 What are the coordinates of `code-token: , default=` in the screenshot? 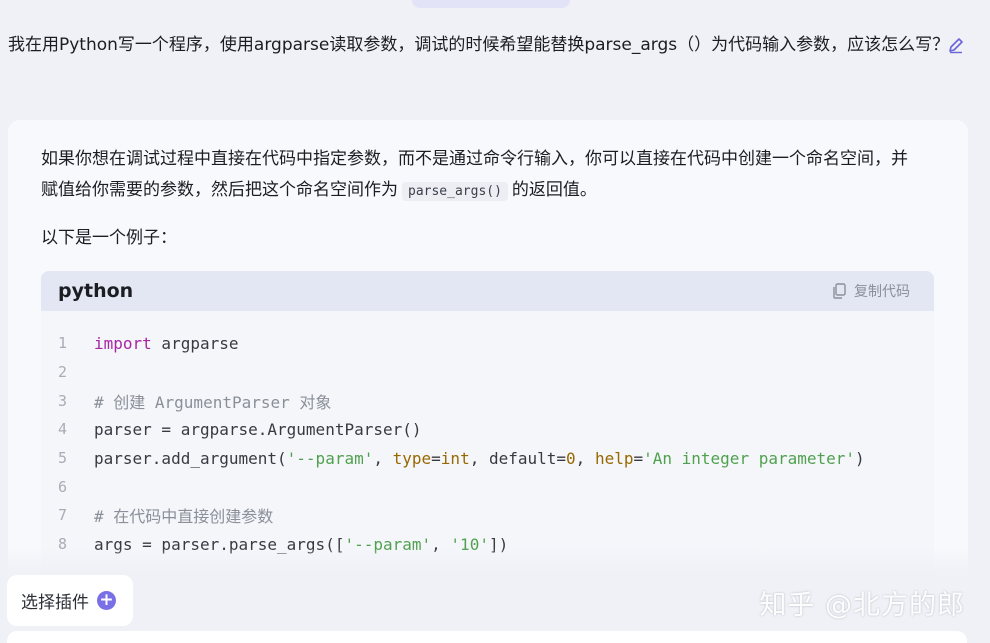 It's located at (518, 458).